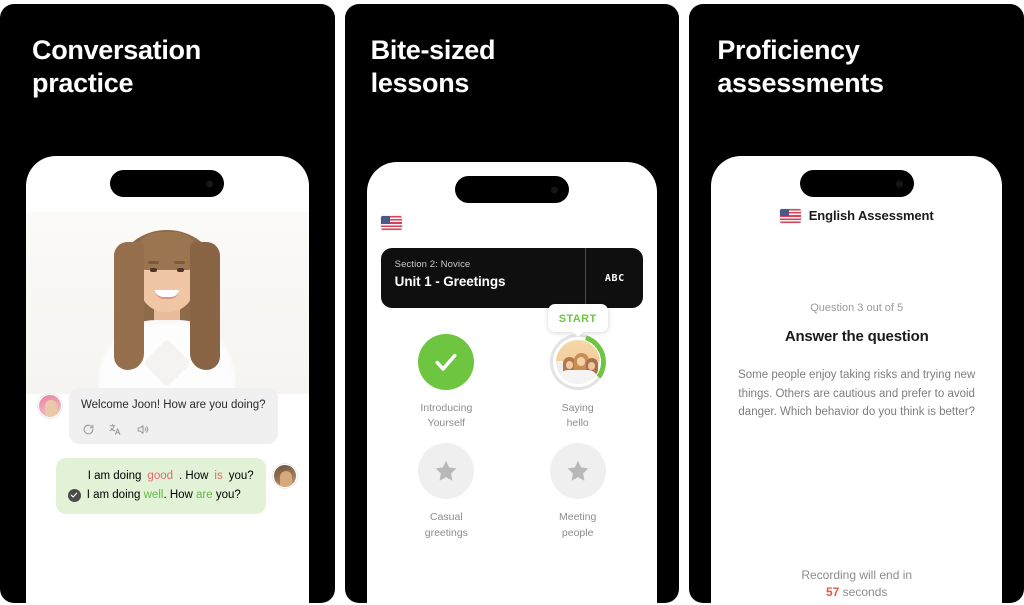 This screenshot has height=605, width=1024. Describe the element at coordinates (114, 475) in the screenshot. I see `orig-pre: I am doing` at that location.